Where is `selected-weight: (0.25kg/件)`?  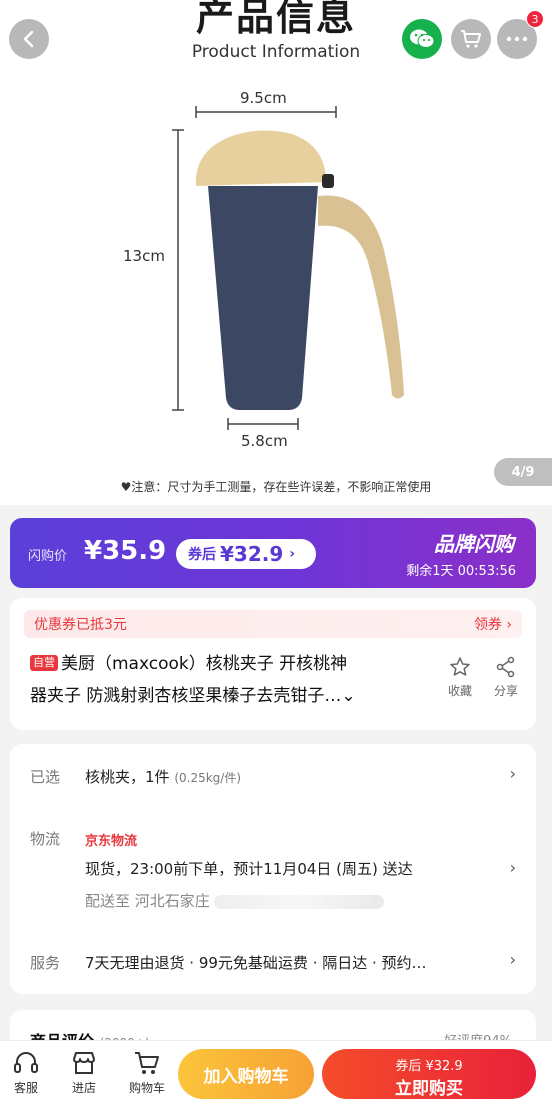
selected-weight: (0.25kg/件) is located at coordinates (208, 778).